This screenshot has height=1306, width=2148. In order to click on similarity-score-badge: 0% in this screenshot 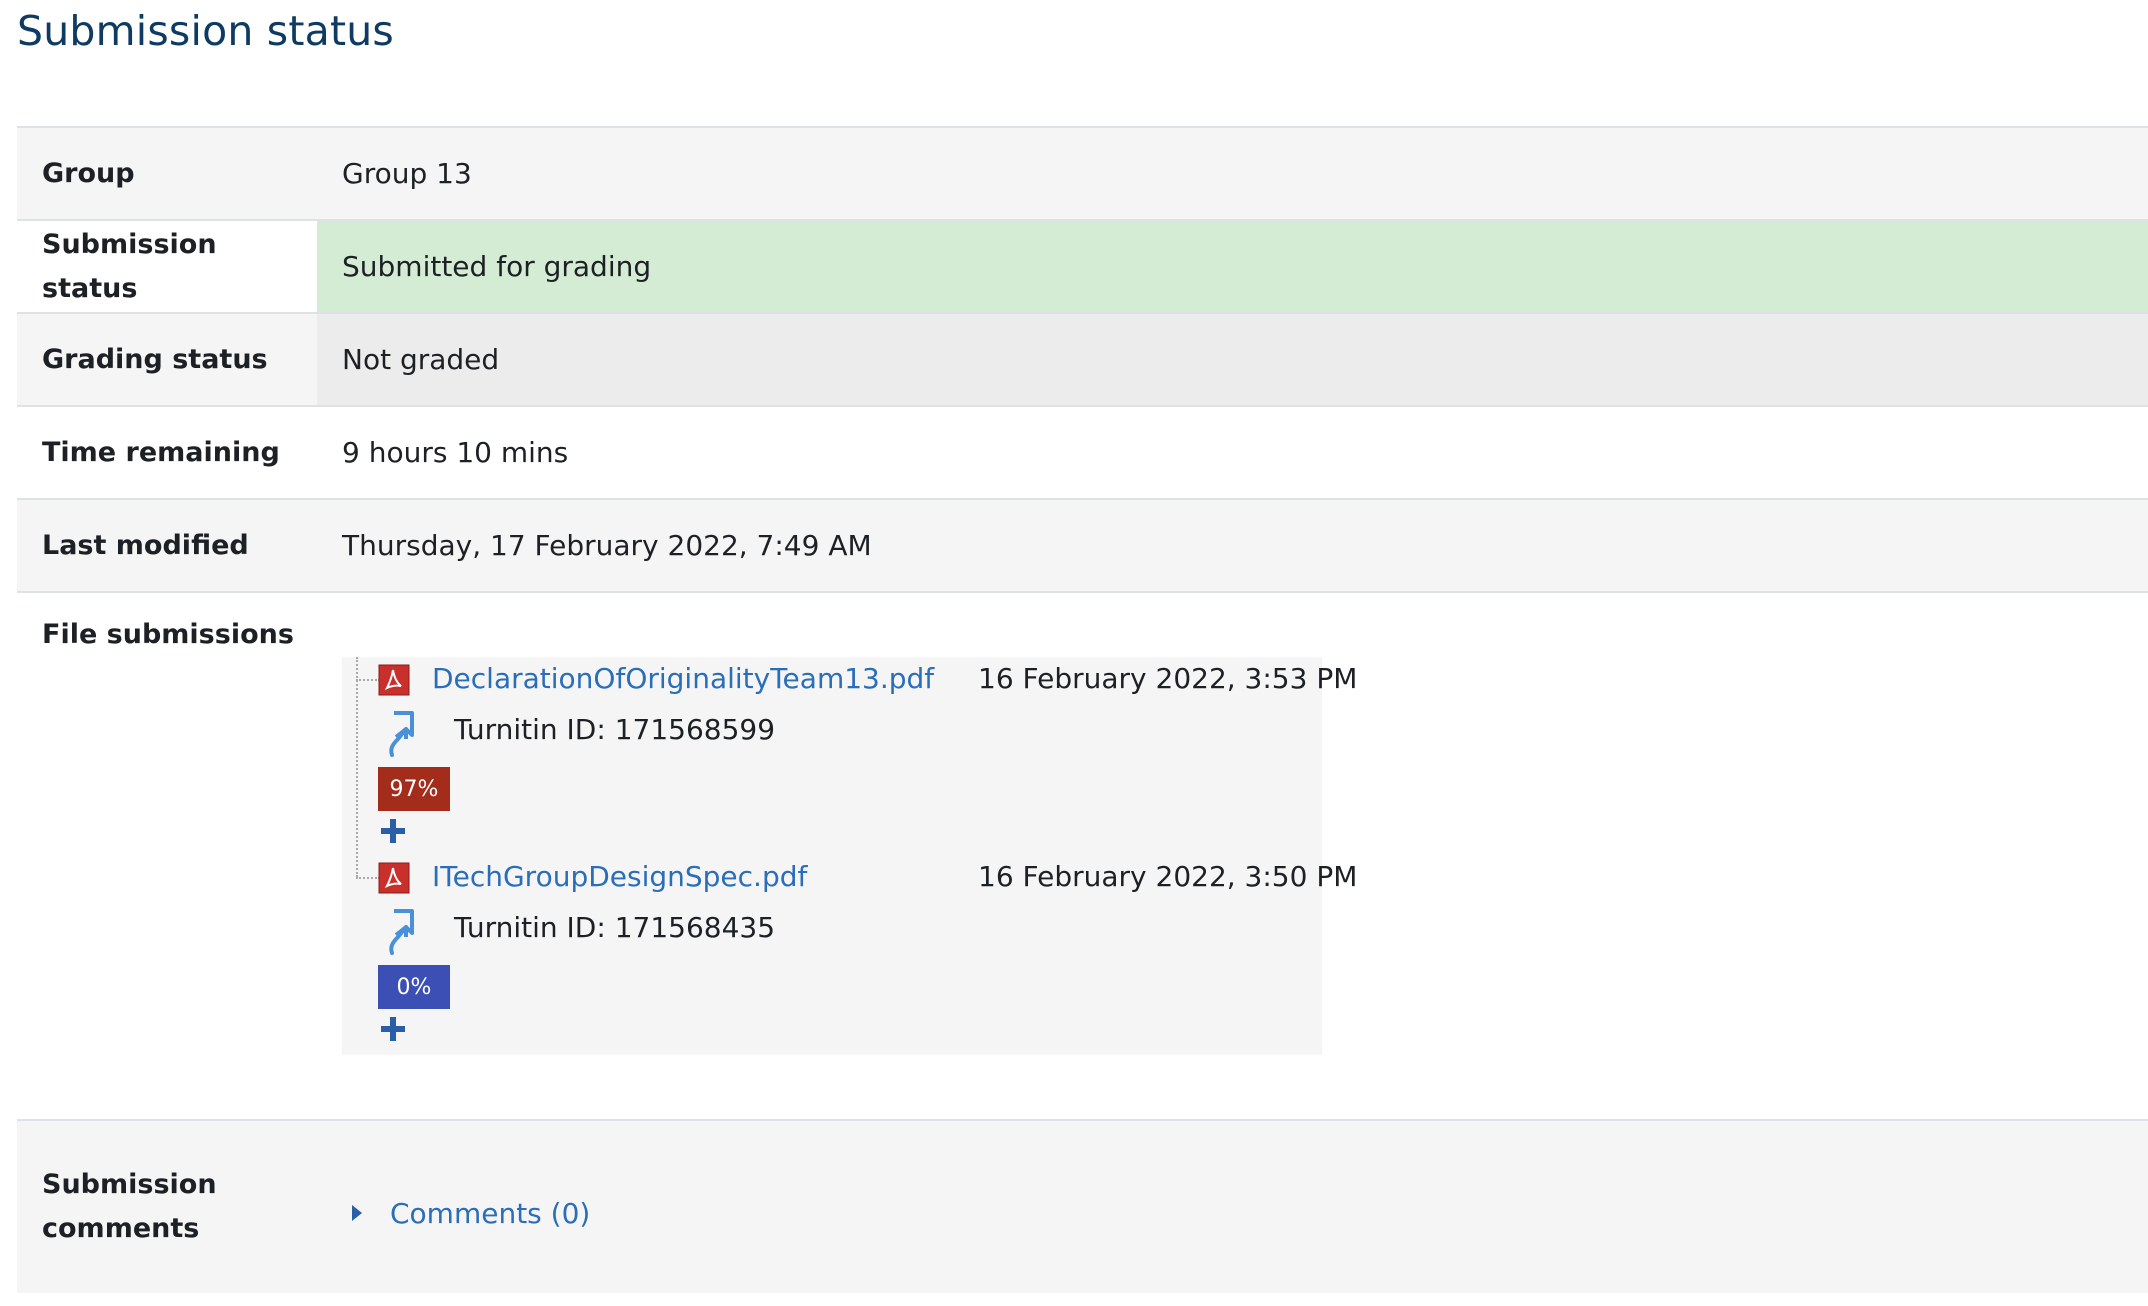, I will do `click(414, 987)`.